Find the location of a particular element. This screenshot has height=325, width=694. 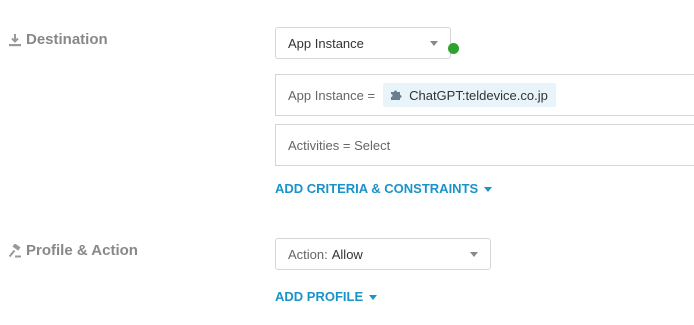

add-profile-label: ADD PROFILE is located at coordinates (319, 296).